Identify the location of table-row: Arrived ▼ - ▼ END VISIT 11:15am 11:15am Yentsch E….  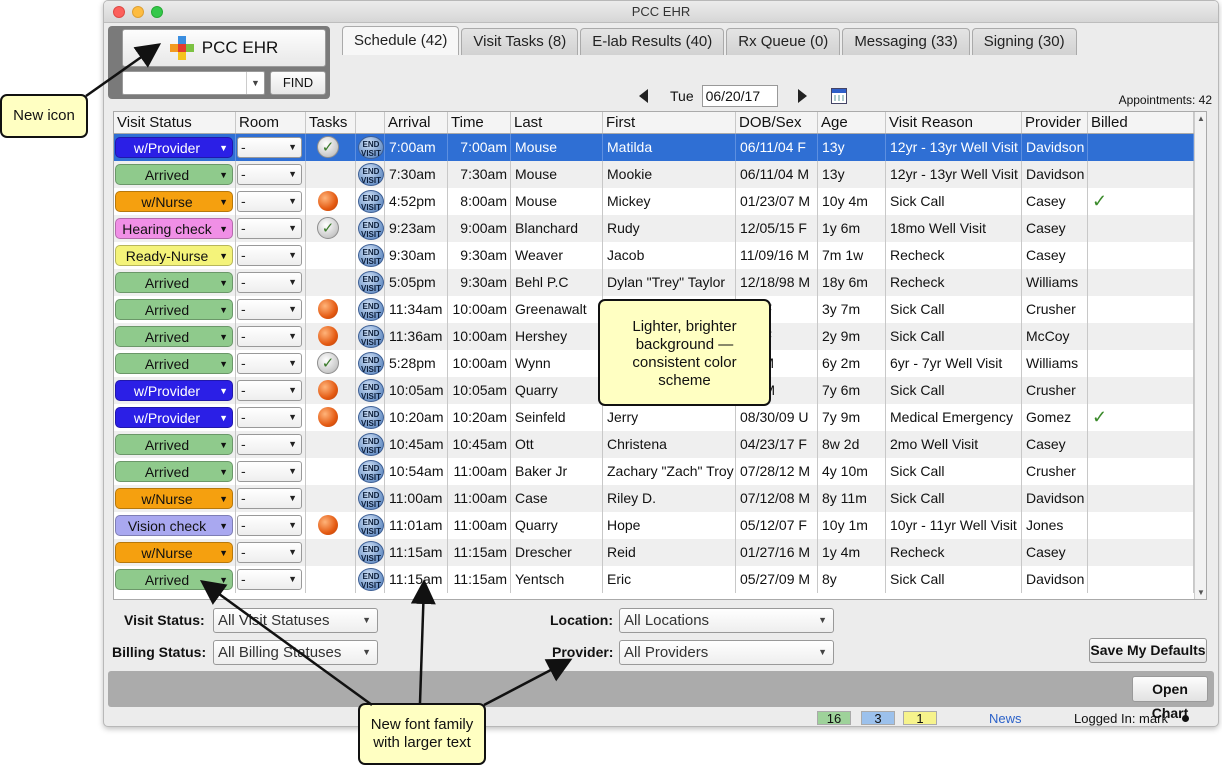
(660, 579).